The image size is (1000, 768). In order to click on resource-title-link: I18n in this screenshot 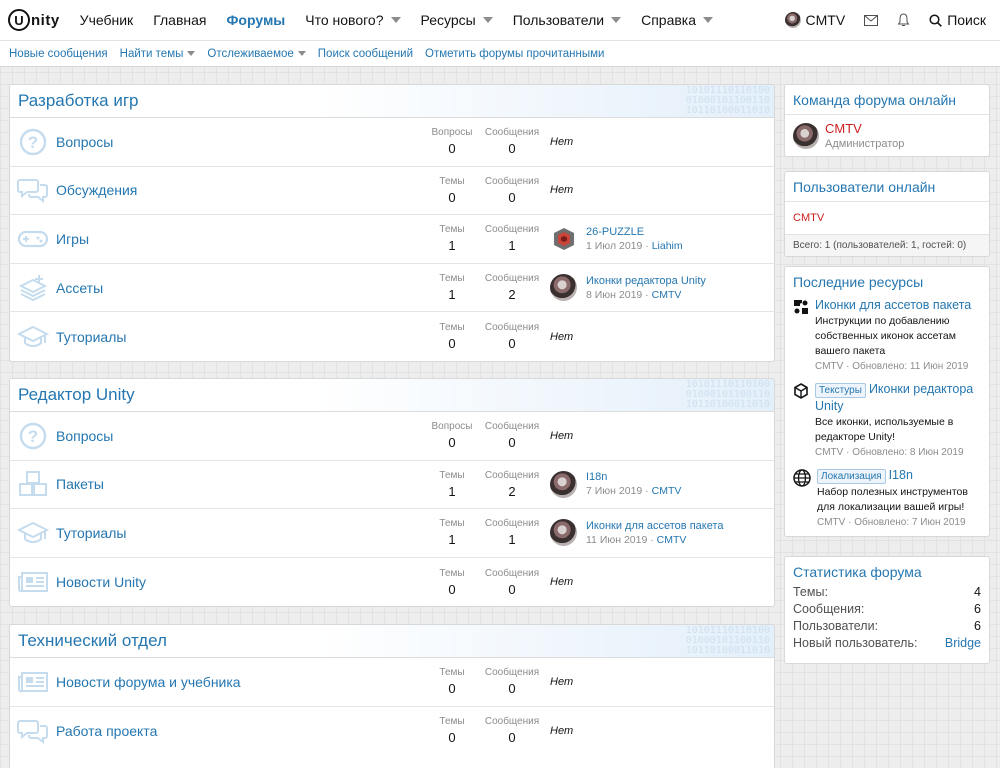, I will do `click(901, 475)`.